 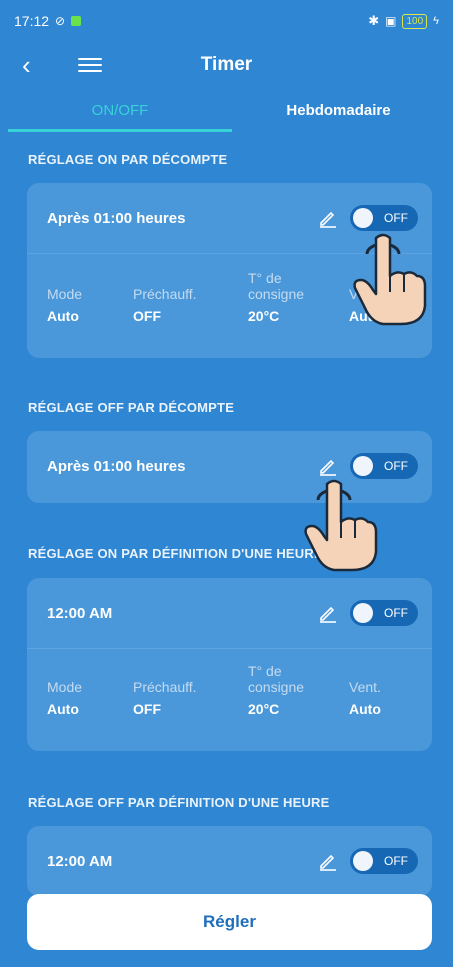 I want to click on section-title: RÉGLAGE OFF PAR DÉCOMPTE, so click(x=131, y=407).